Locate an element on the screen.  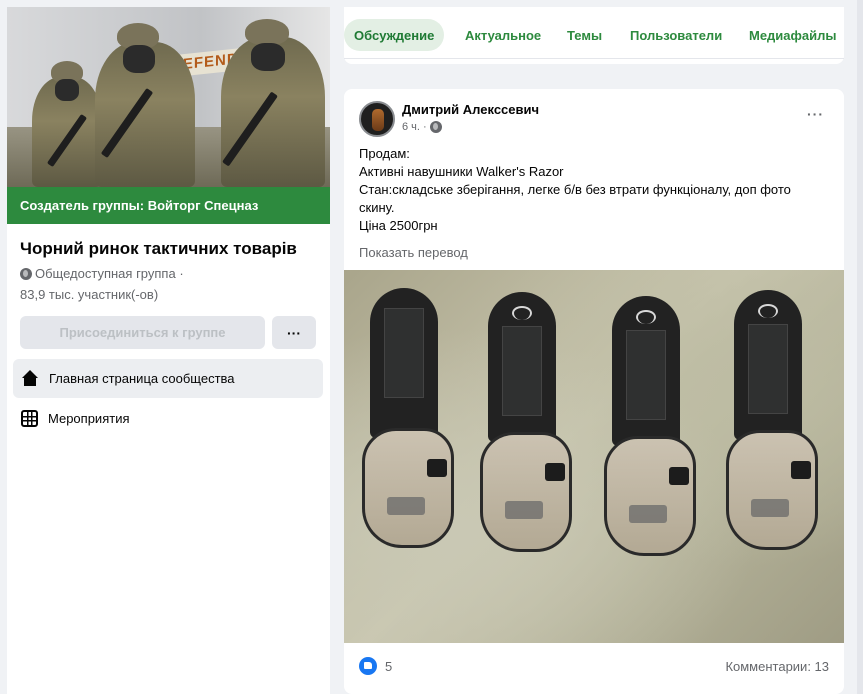
tab-discussion: Обсуждение is located at coordinates (394, 35).